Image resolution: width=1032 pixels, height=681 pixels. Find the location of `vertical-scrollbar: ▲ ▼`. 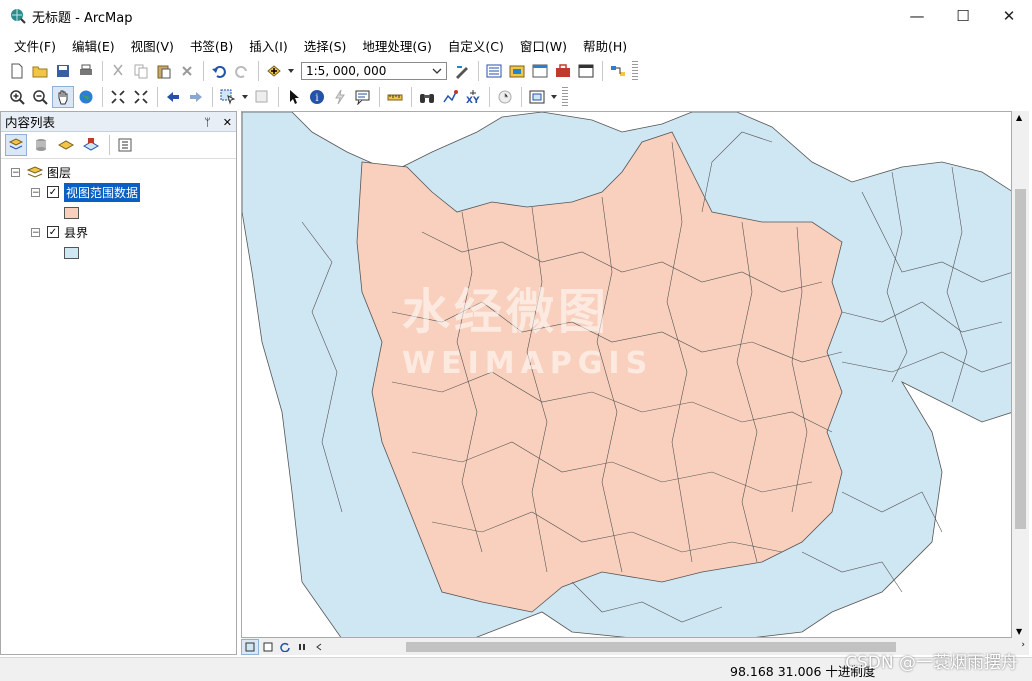

vertical-scrollbar: ▲ ▼ is located at coordinates (1020, 374).